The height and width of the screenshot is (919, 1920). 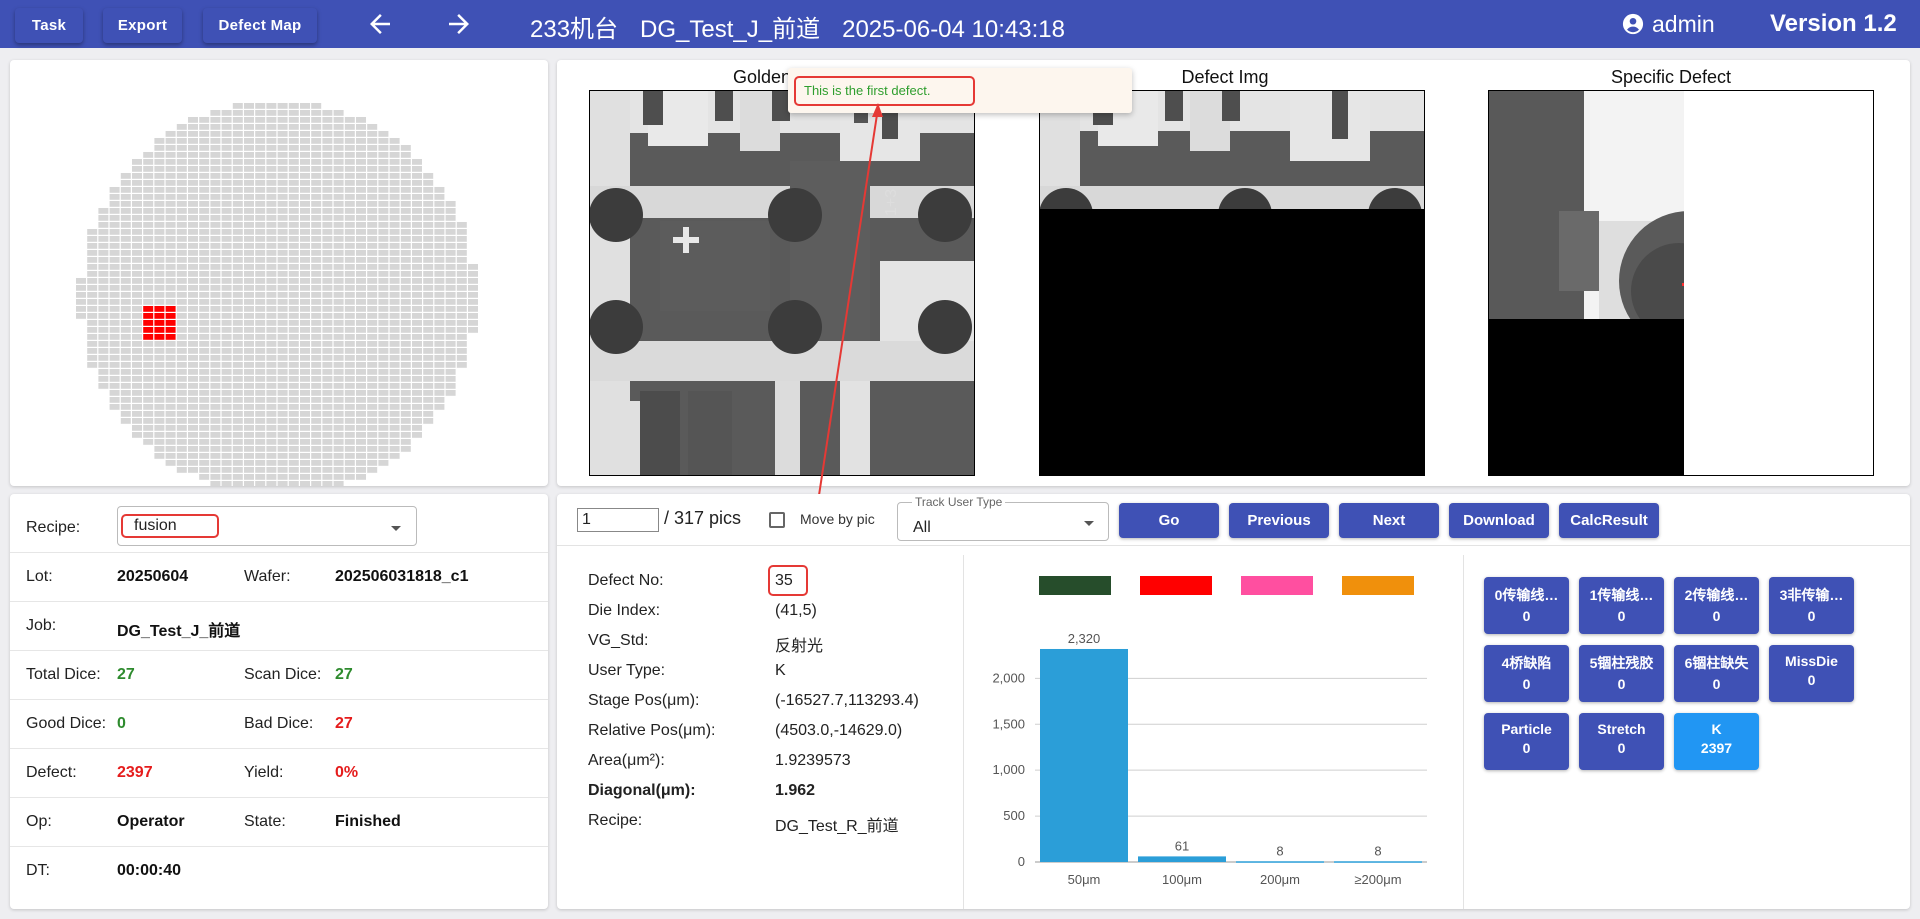 What do you see at coordinates (1716, 741) in the screenshot?
I see `category-button: K 2397` at bounding box center [1716, 741].